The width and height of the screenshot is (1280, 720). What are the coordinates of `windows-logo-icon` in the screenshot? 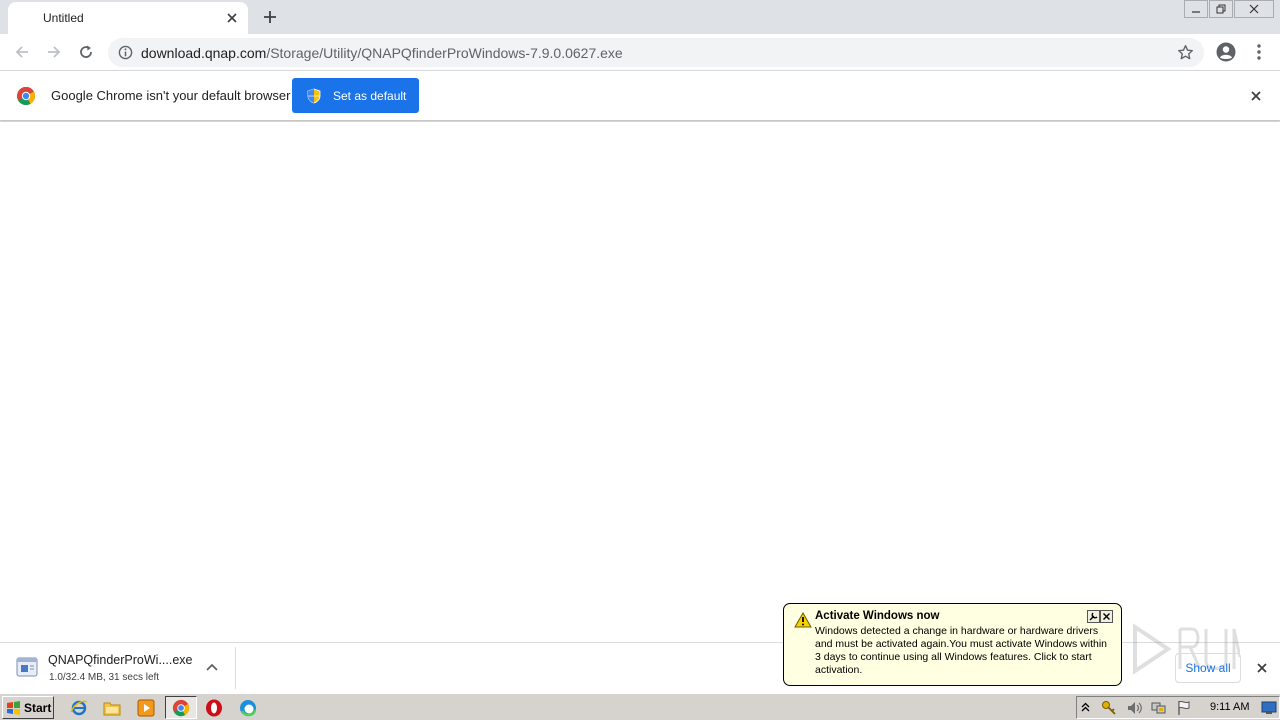 It's located at (13, 707).